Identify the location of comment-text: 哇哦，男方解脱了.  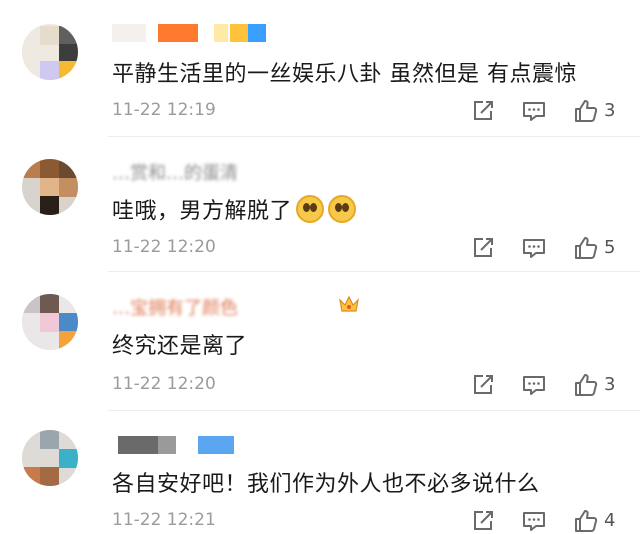
(234, 209).